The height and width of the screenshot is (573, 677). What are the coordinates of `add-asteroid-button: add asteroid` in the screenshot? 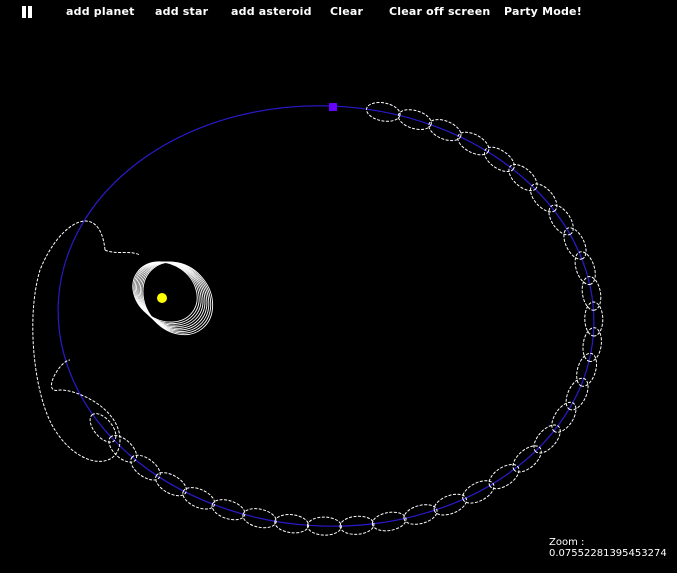 It's located at (271, 11).